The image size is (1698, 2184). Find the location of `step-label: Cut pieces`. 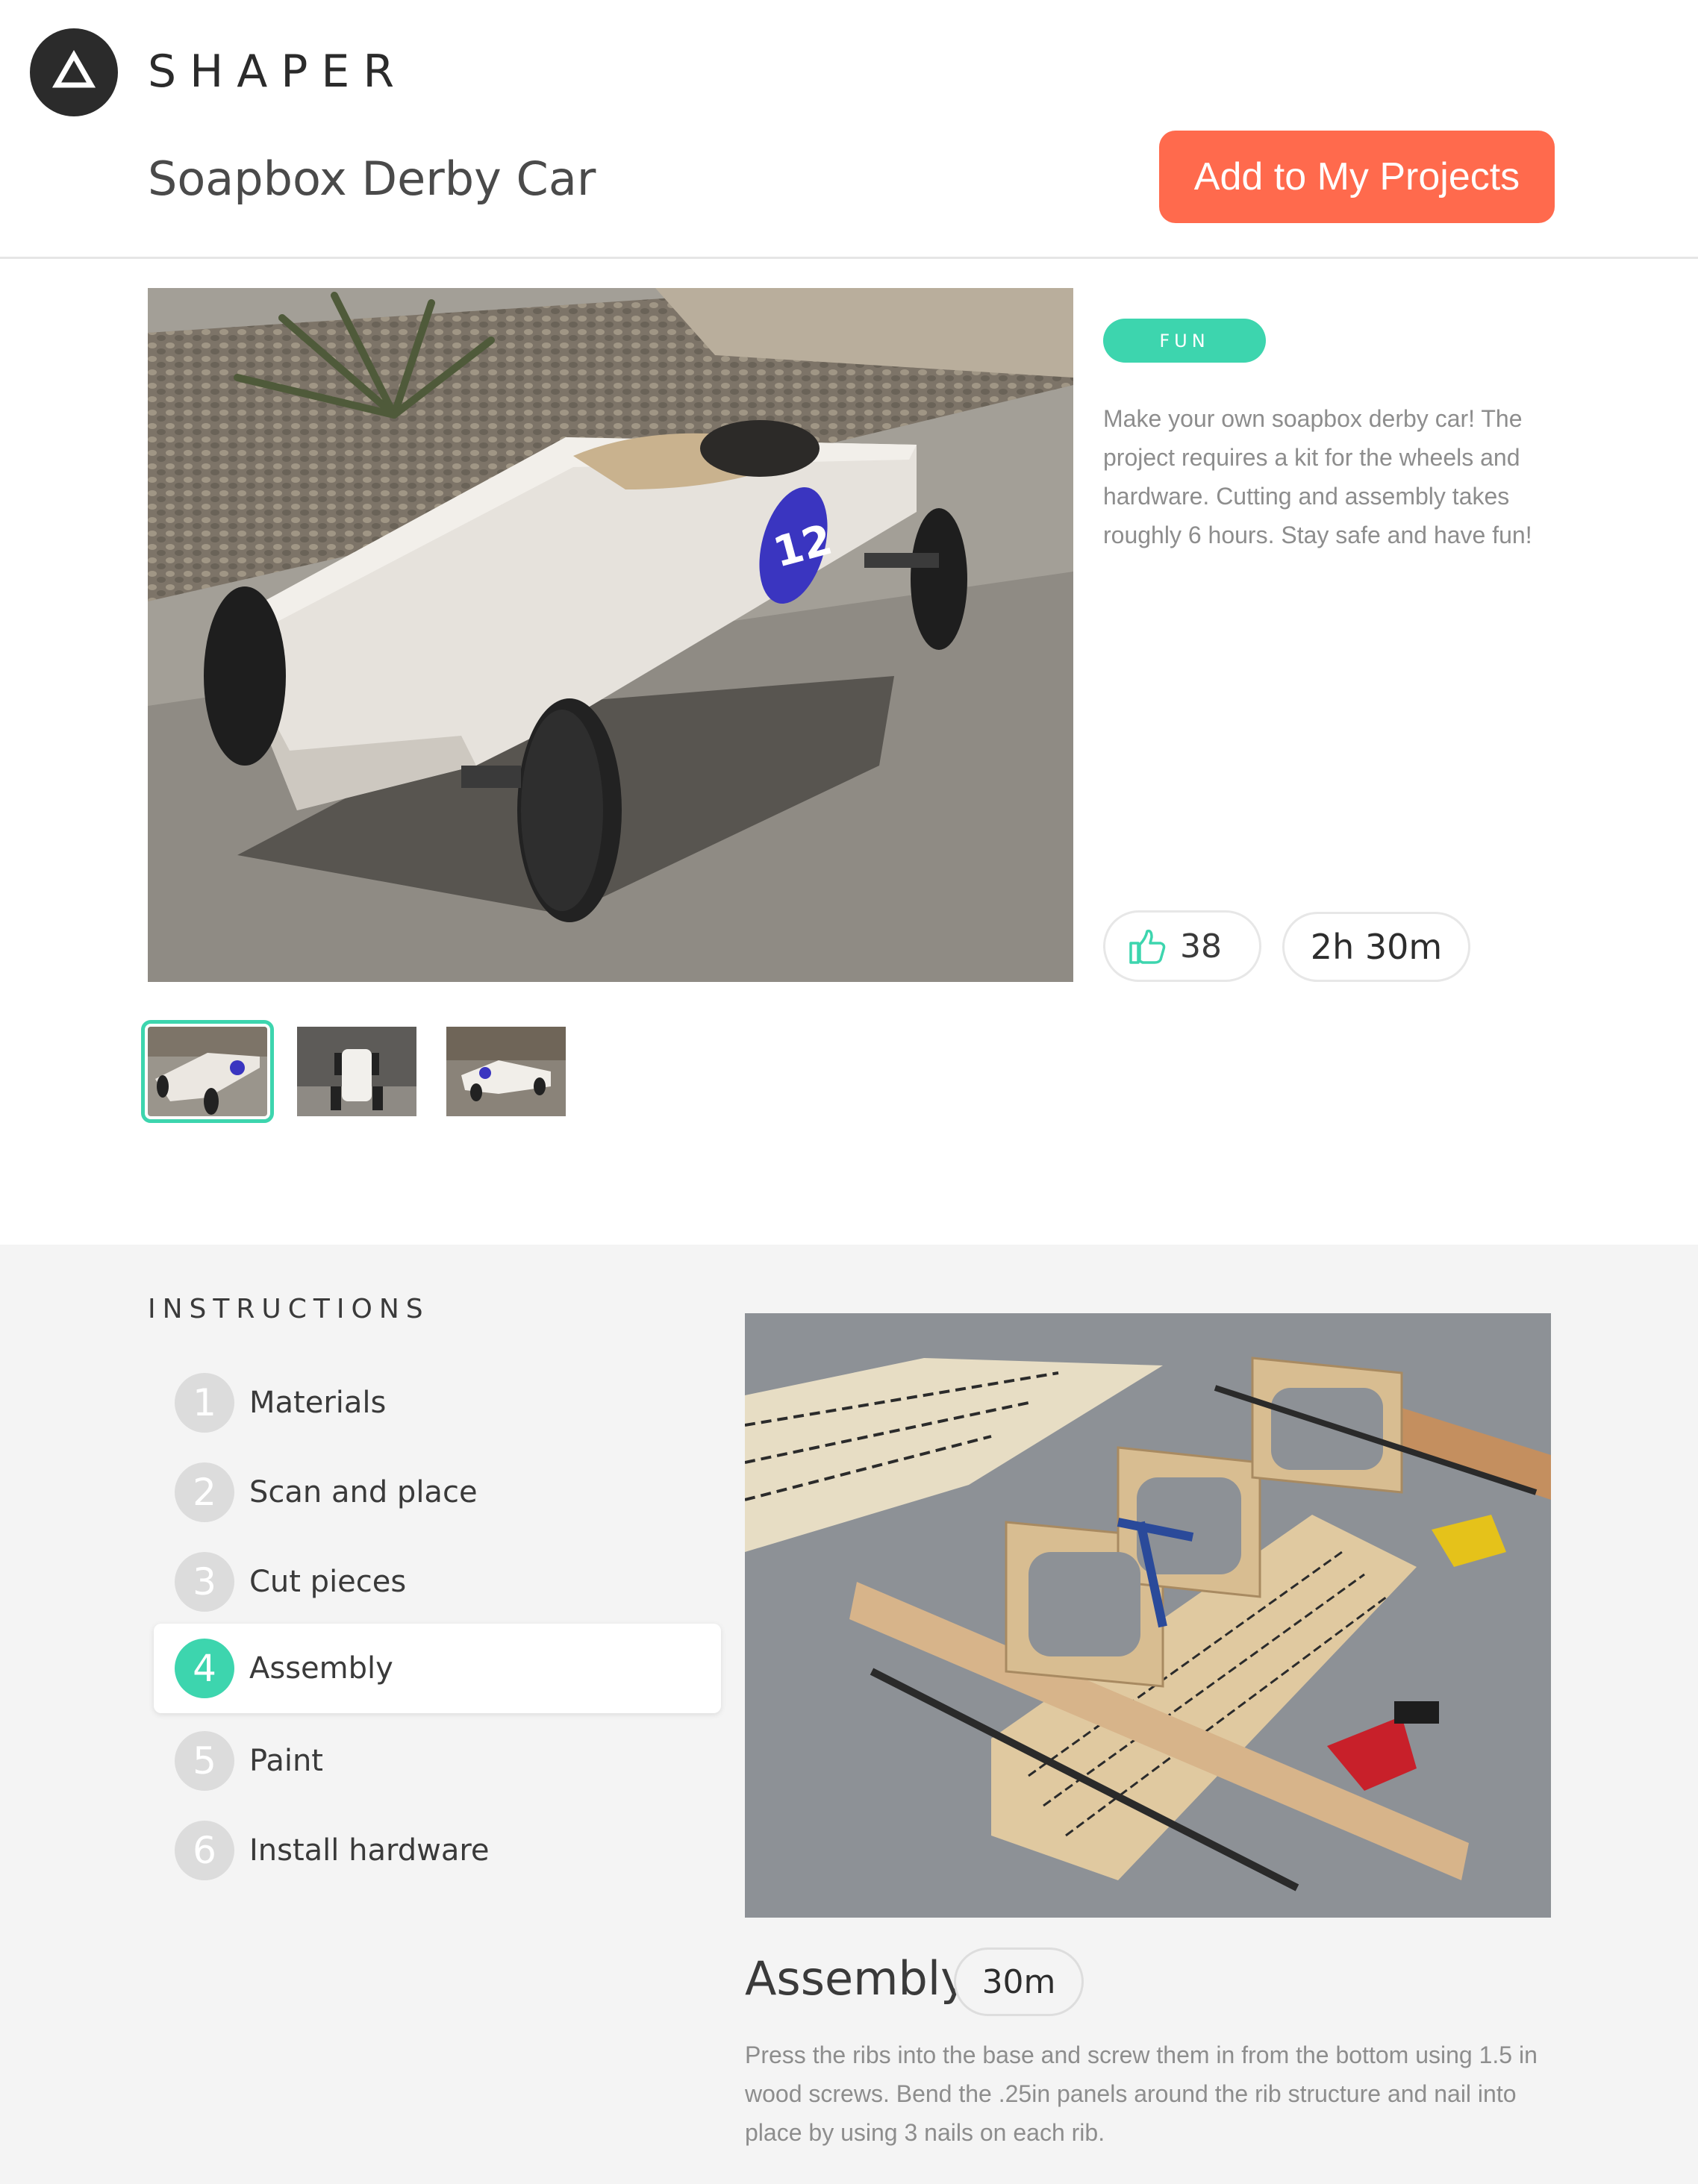

step-label: Cut pieces is located at coordinates (328, 1582).